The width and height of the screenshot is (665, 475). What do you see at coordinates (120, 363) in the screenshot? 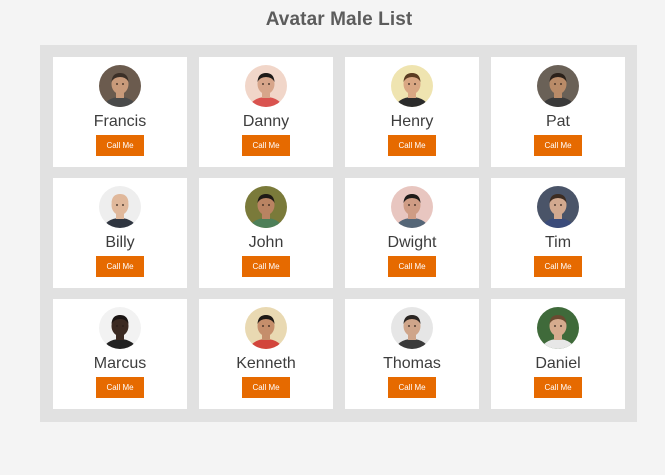
I see `person-name: Marcus` at bounding box center [120, 363].